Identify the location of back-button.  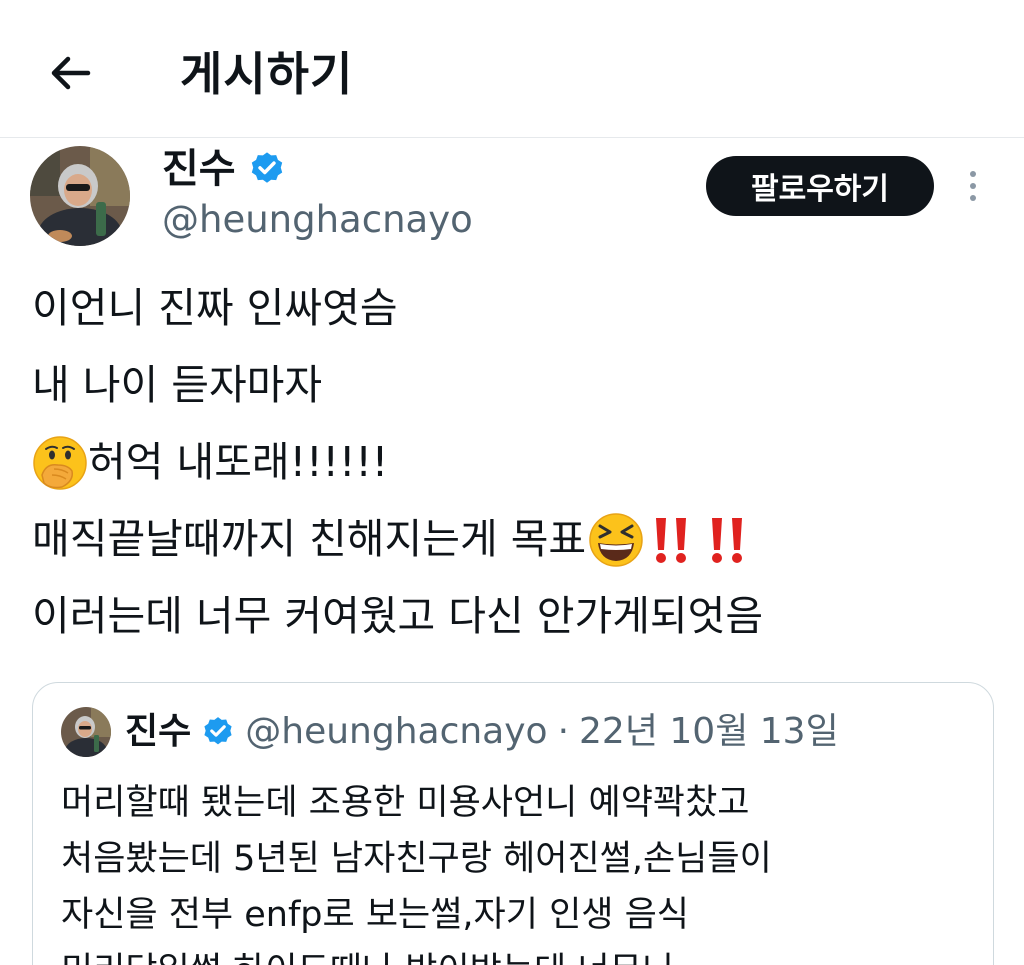
(70, 73).